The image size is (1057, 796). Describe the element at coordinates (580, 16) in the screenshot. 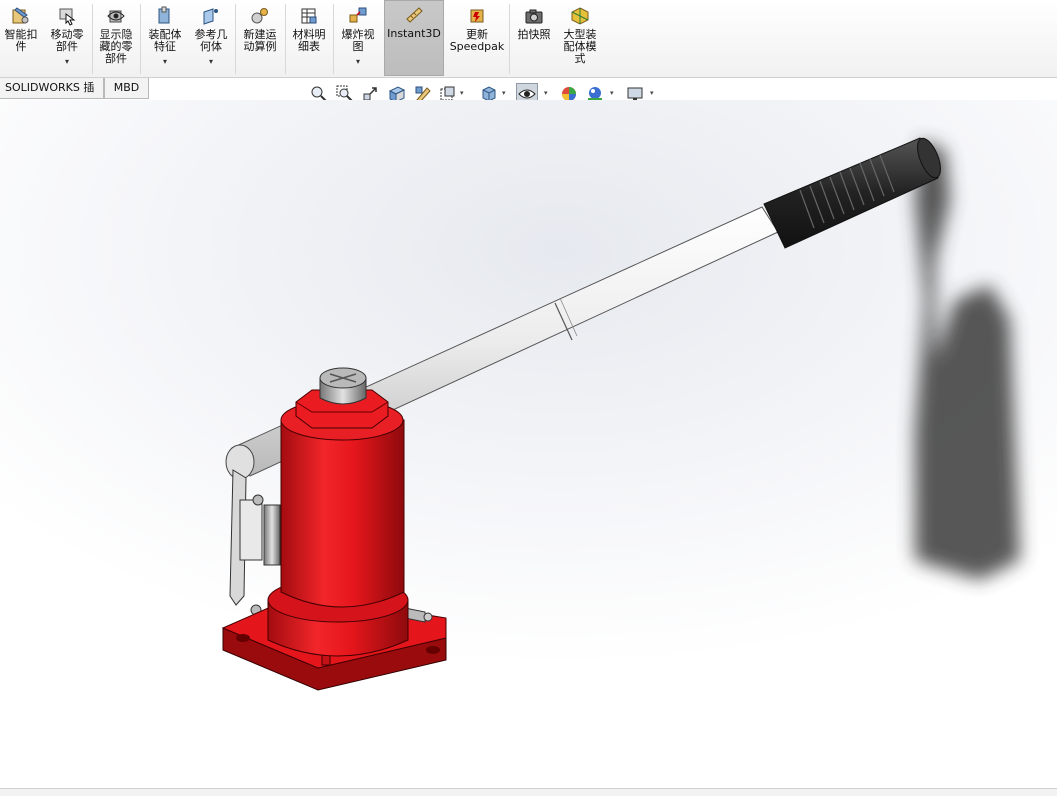

I see `large-assembly-icon` at that location.